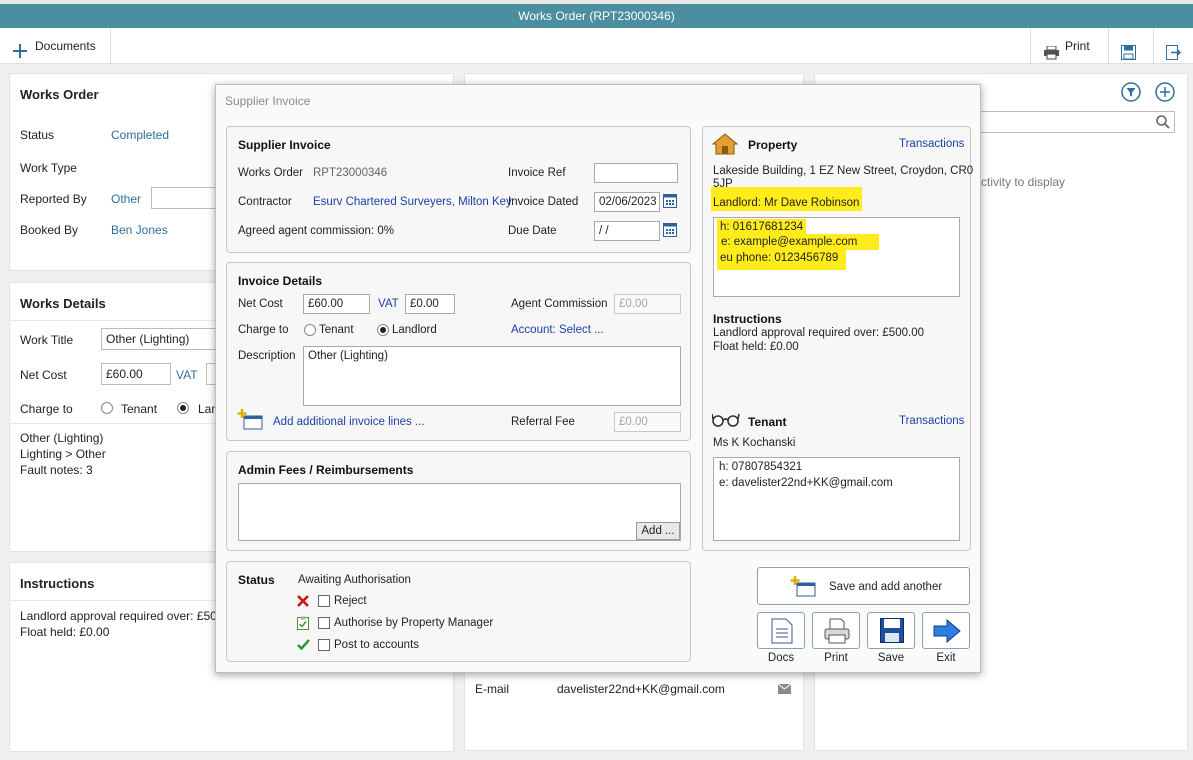 The height and width of the screenshot is (760, 1193). What do you see at coordinates (65, 46) in the screenshot?
I see `documents-label: Documents` at bounding box center [65, 46].